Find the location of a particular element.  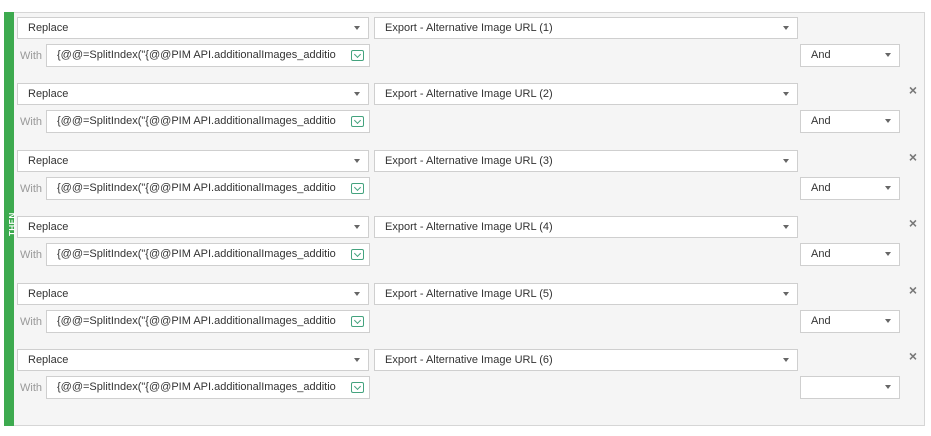

target-field-select-value: Export - Alternative Image URL (1) is located at coordinates (469, 28).